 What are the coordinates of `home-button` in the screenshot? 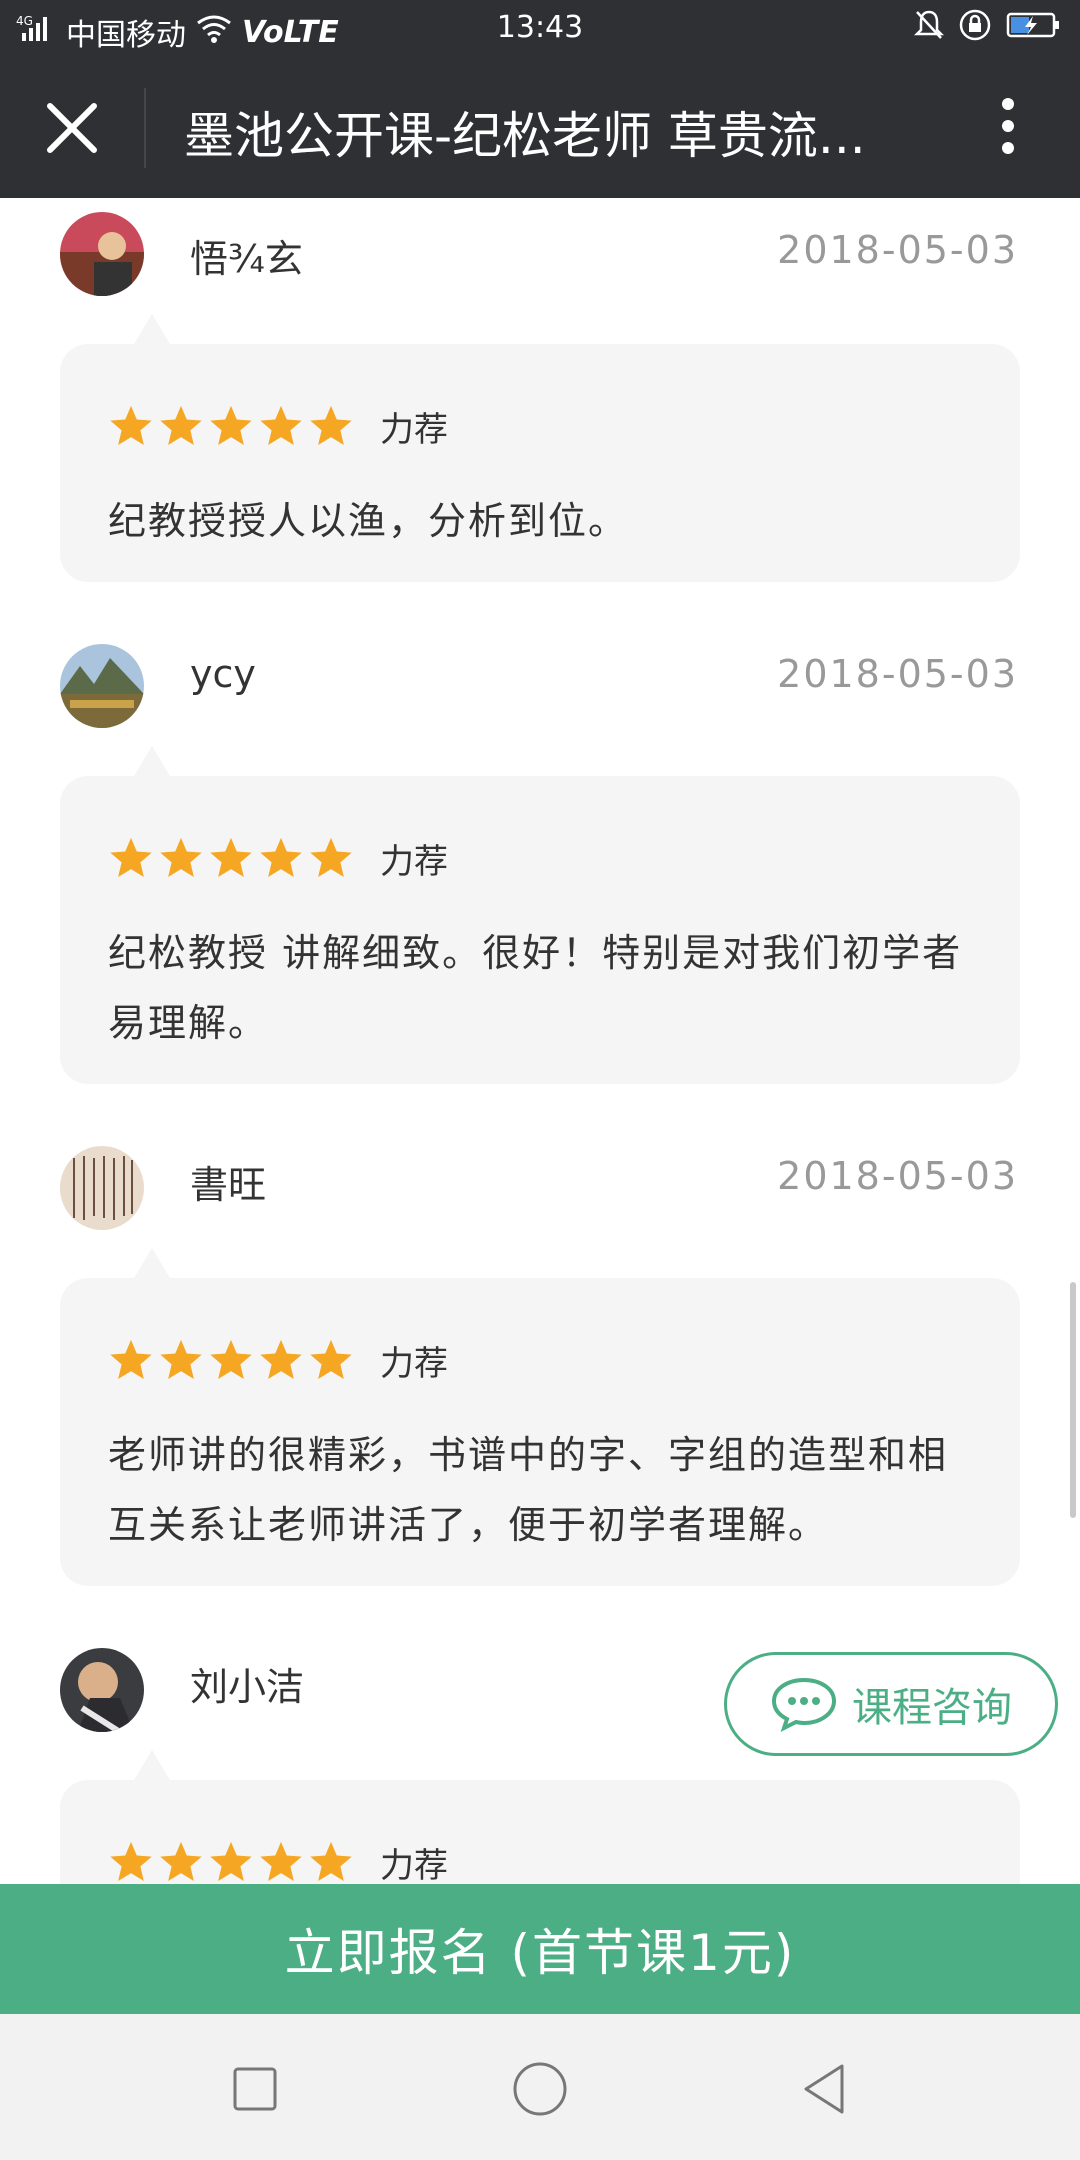 It's located at (540, 2089).